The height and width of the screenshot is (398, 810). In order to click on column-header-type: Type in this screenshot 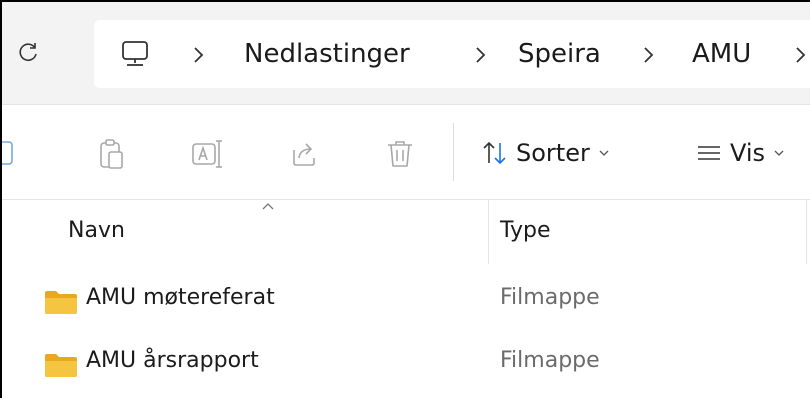, I will do `click(525, 230)`.